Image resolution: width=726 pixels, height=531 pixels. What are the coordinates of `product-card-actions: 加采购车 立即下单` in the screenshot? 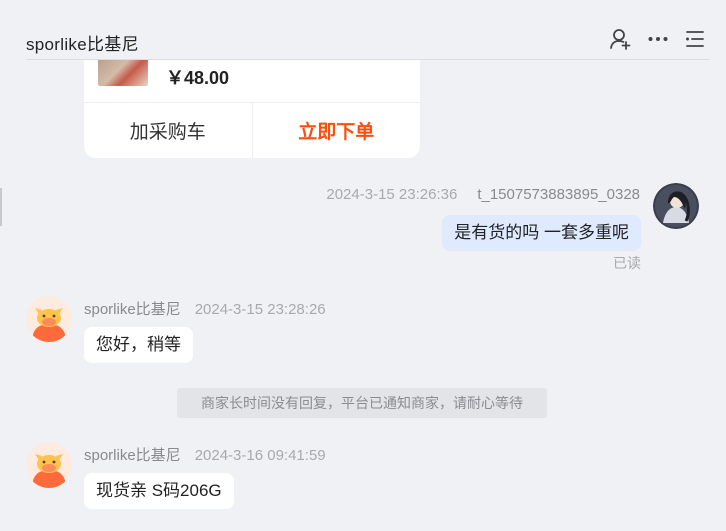 It's located at (252, 130).